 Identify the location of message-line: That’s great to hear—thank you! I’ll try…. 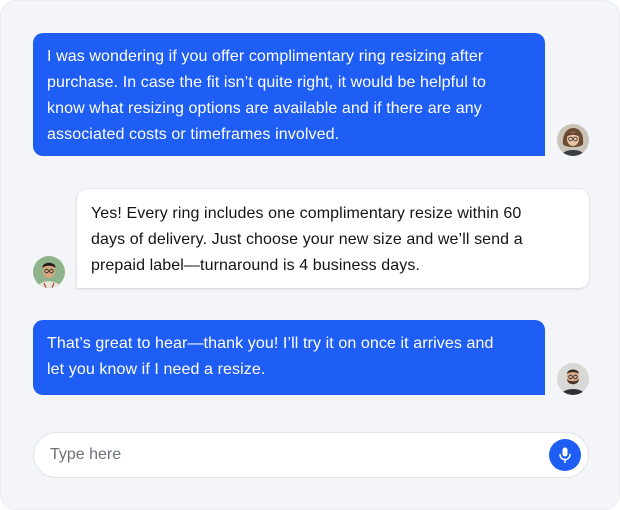
(270, 343).